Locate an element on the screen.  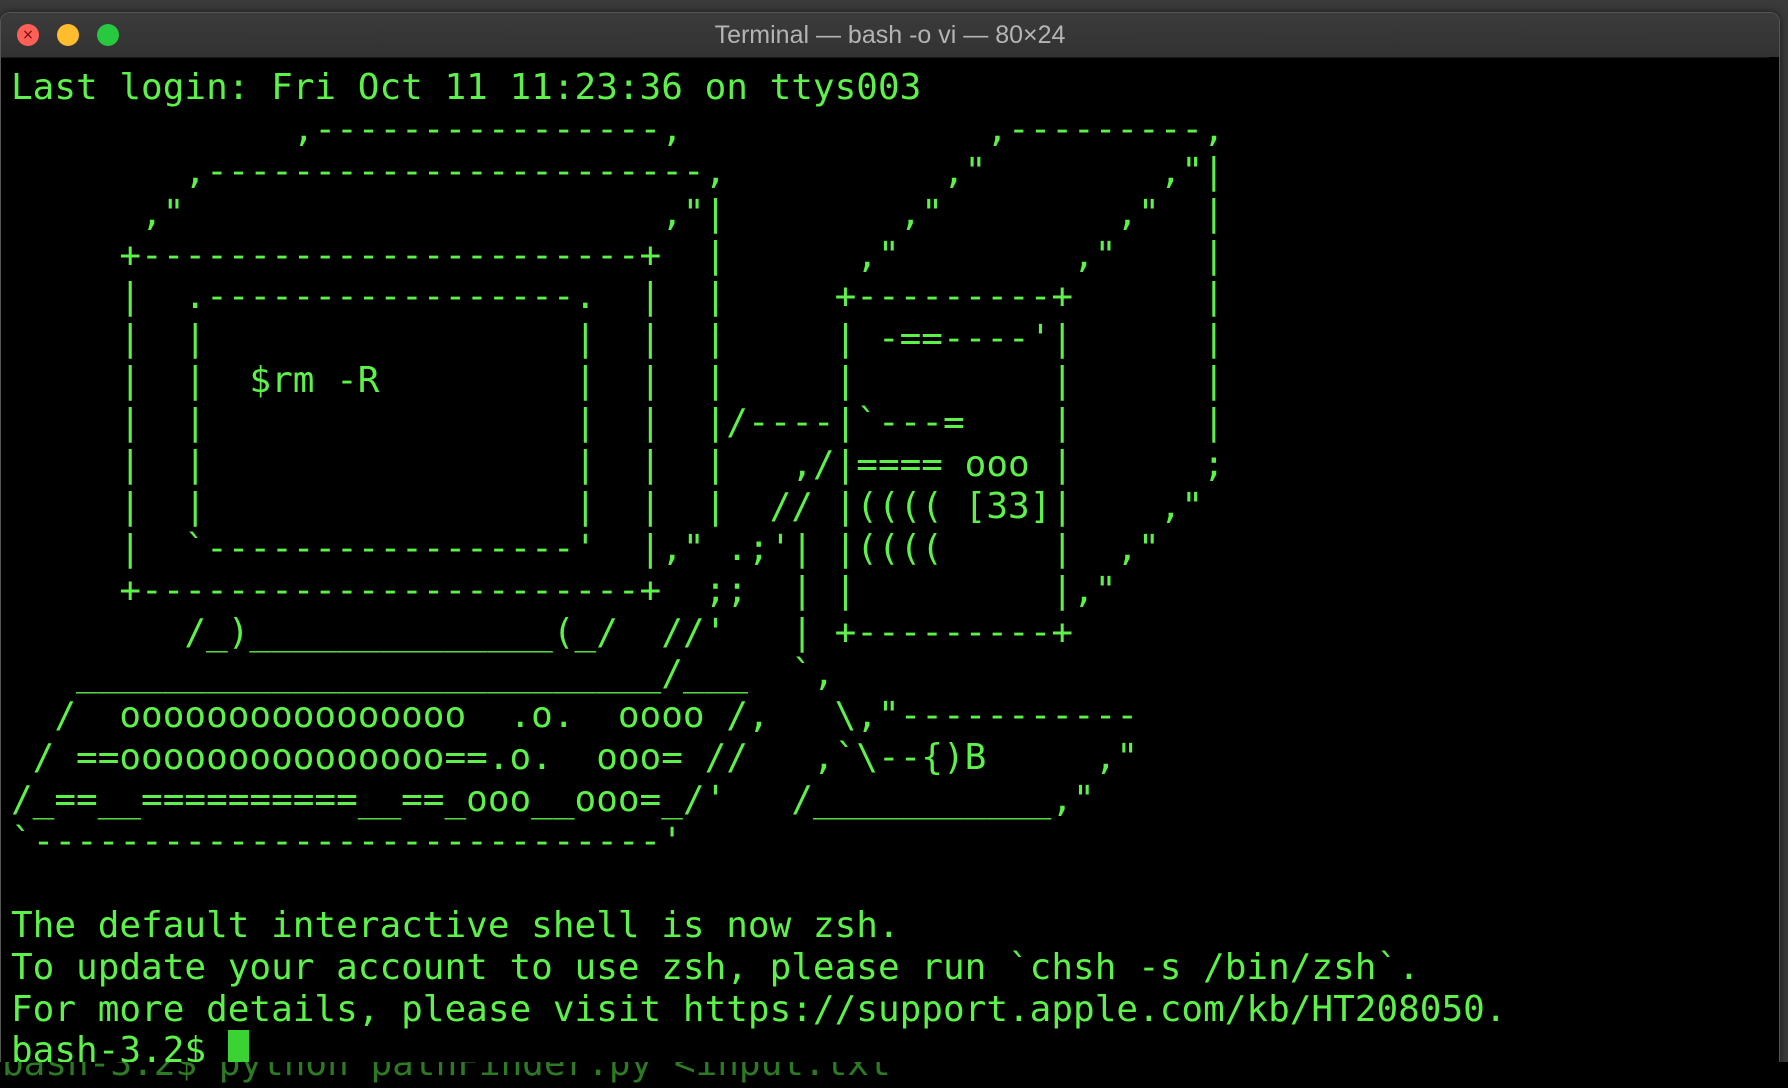
title-bar: × Terminal — bash -o vi — 80×24 is located at coordinates (890, 35).